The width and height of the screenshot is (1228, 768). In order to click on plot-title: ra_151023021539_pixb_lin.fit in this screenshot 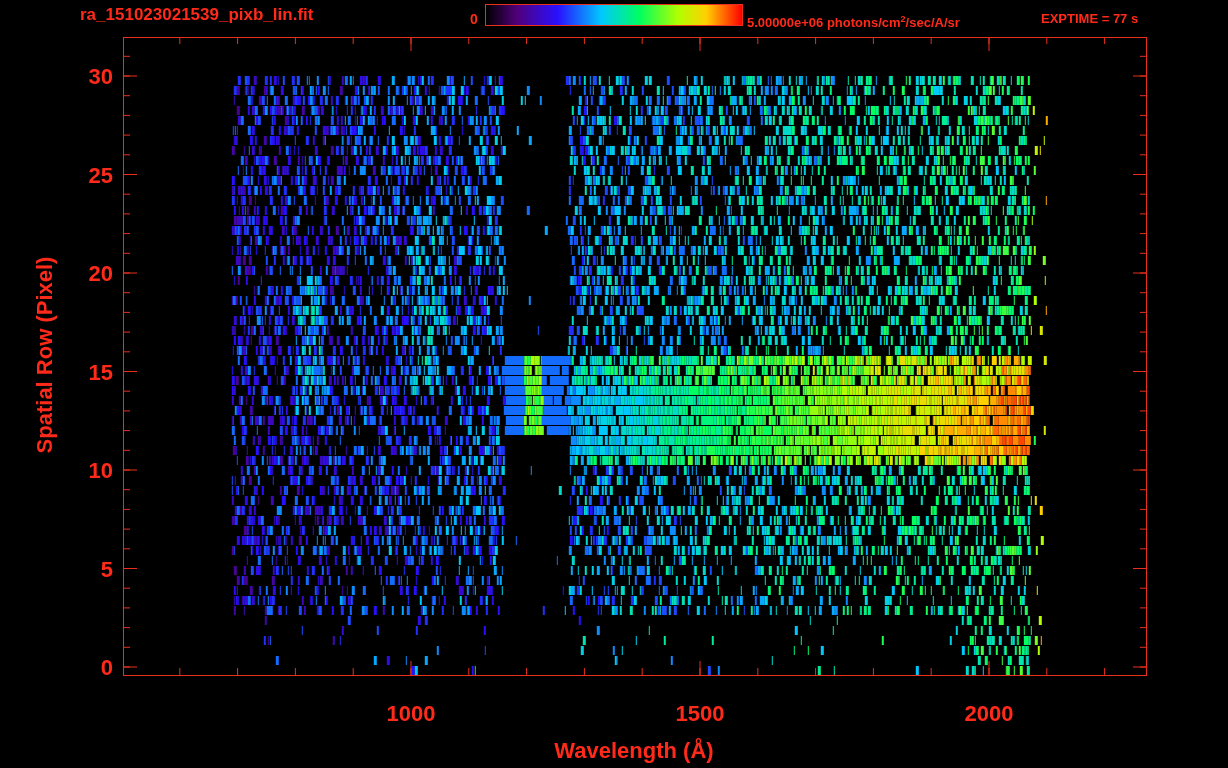, I will do `click(197, 15)`.